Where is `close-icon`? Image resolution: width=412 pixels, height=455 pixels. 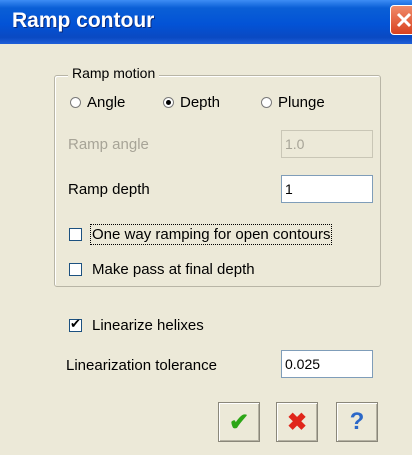 close-icon is located at coordinates (404, 20).